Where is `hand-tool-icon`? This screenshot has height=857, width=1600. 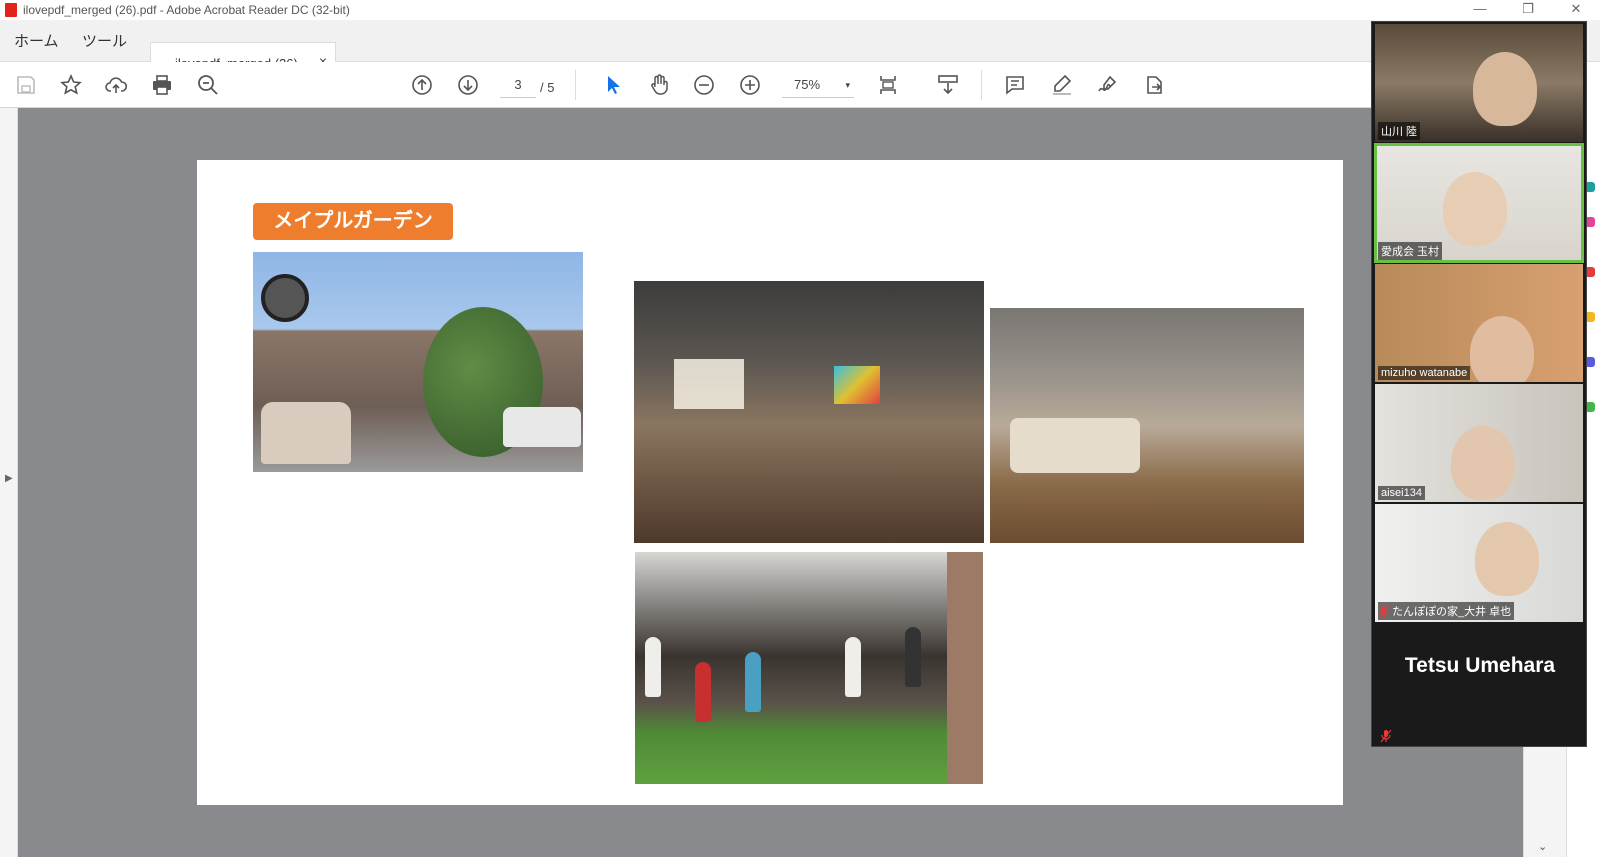
hand-tool-icon is located at coordinates (659, 85).